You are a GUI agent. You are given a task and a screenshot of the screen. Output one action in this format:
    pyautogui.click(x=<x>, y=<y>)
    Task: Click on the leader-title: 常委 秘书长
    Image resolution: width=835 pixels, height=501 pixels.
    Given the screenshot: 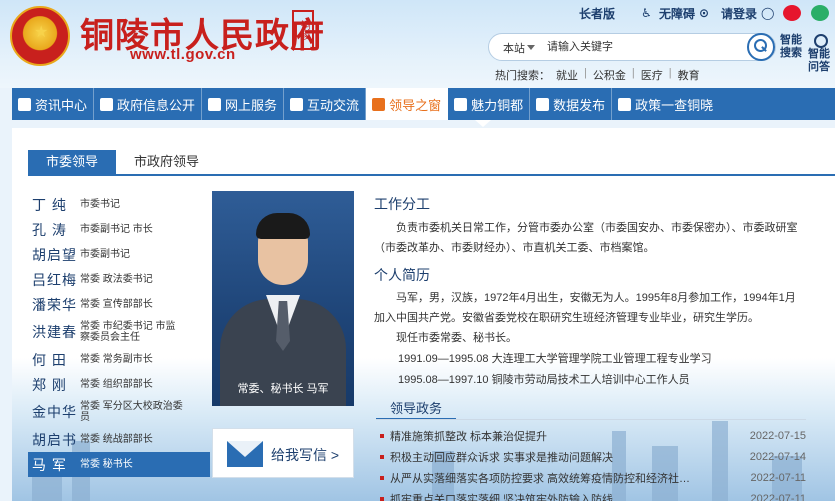 What is the action you would take?
    pyautogui.click(x=106, y=464)
    